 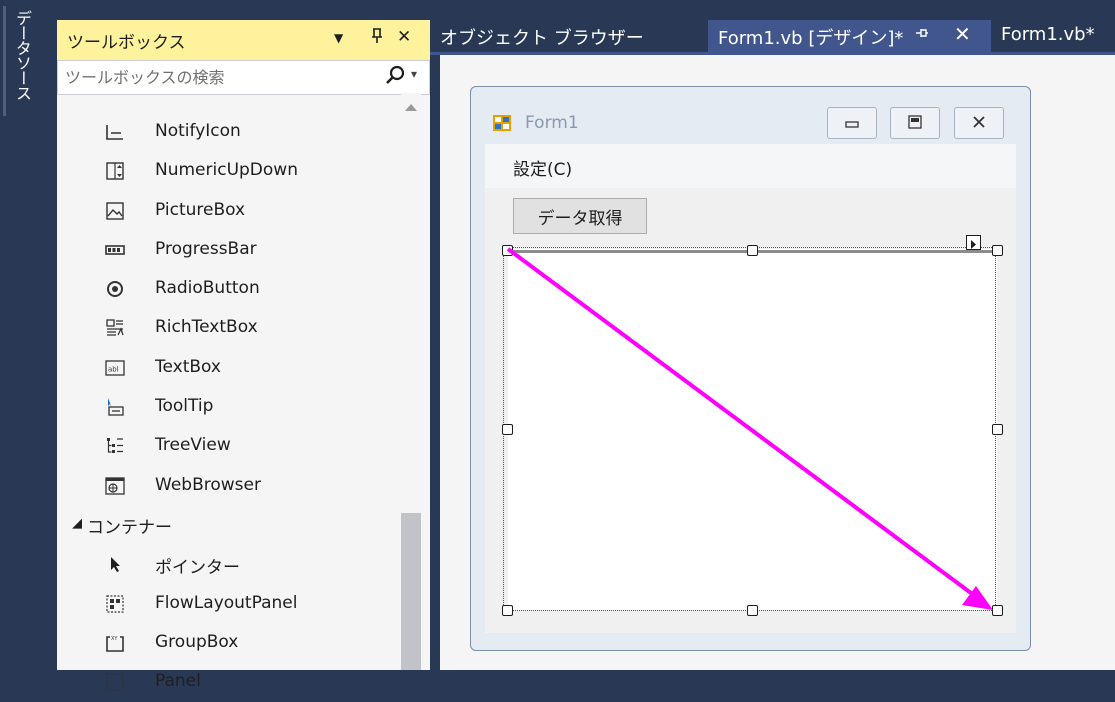 What do you see at coordinates (377, 38) in the screenshot?
I see `pin-icon` at bounding box center [377, 38].